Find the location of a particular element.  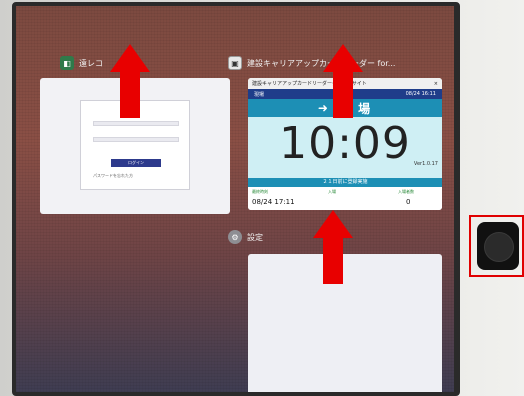

login-button: ログイン is located at coordinates (136, 163).